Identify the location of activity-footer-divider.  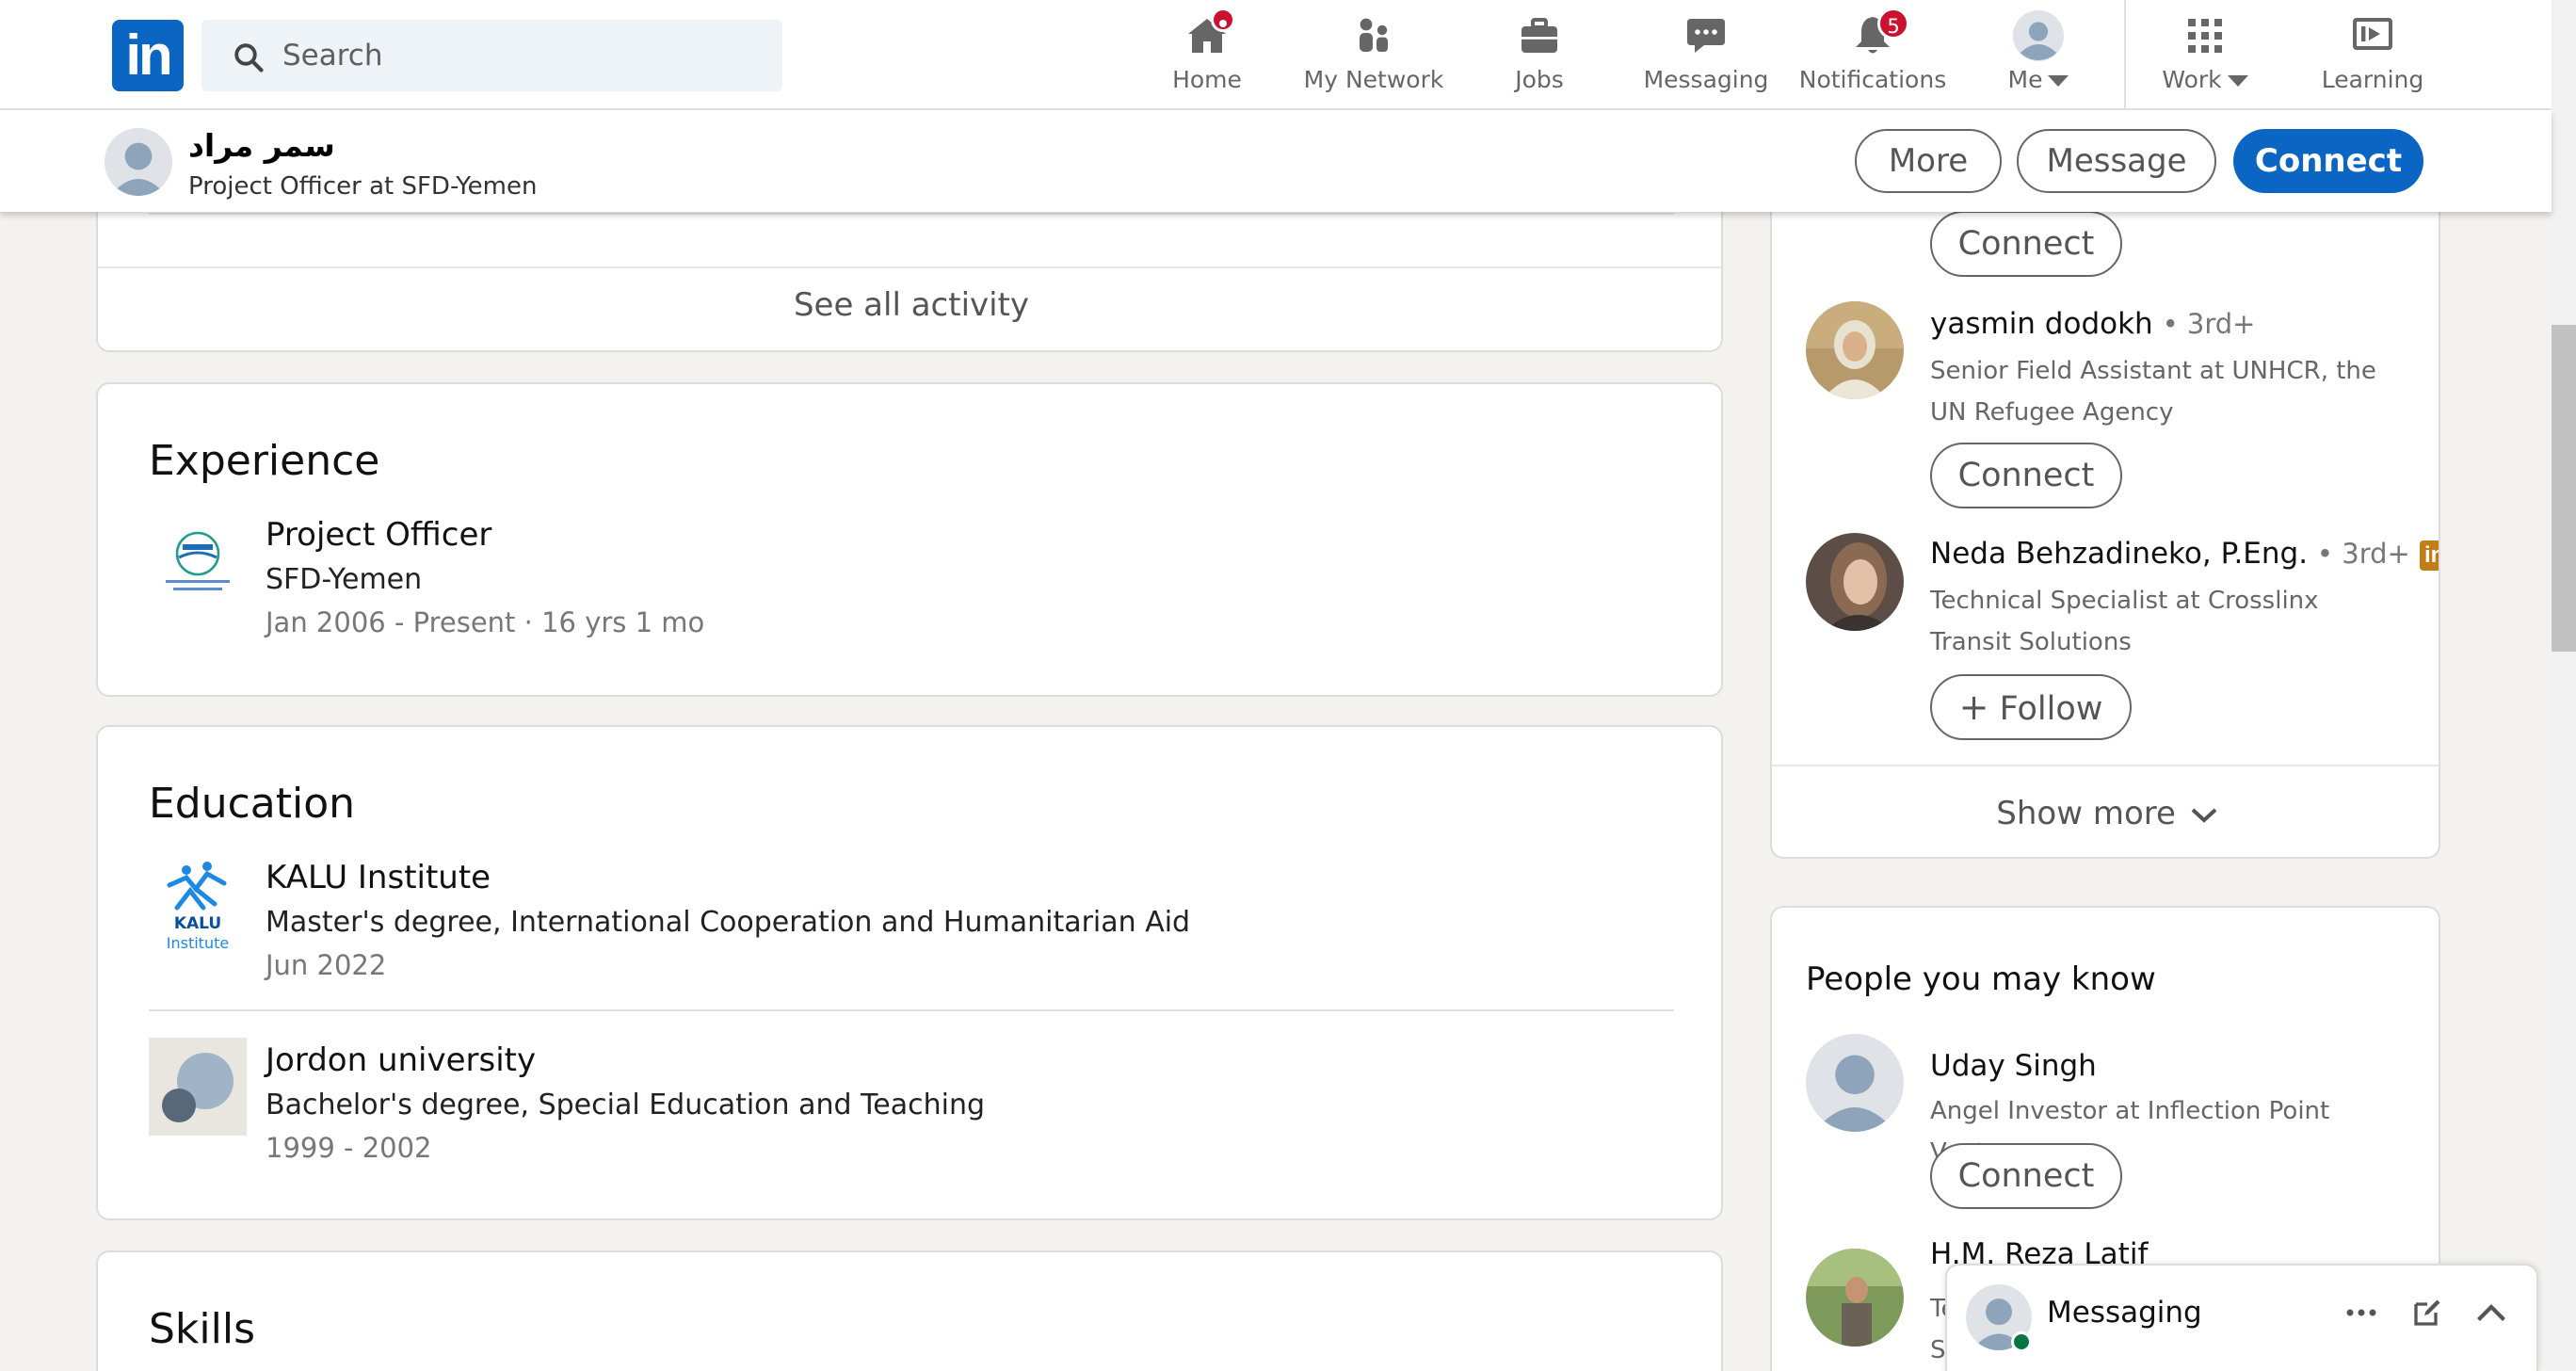
(909, 267).